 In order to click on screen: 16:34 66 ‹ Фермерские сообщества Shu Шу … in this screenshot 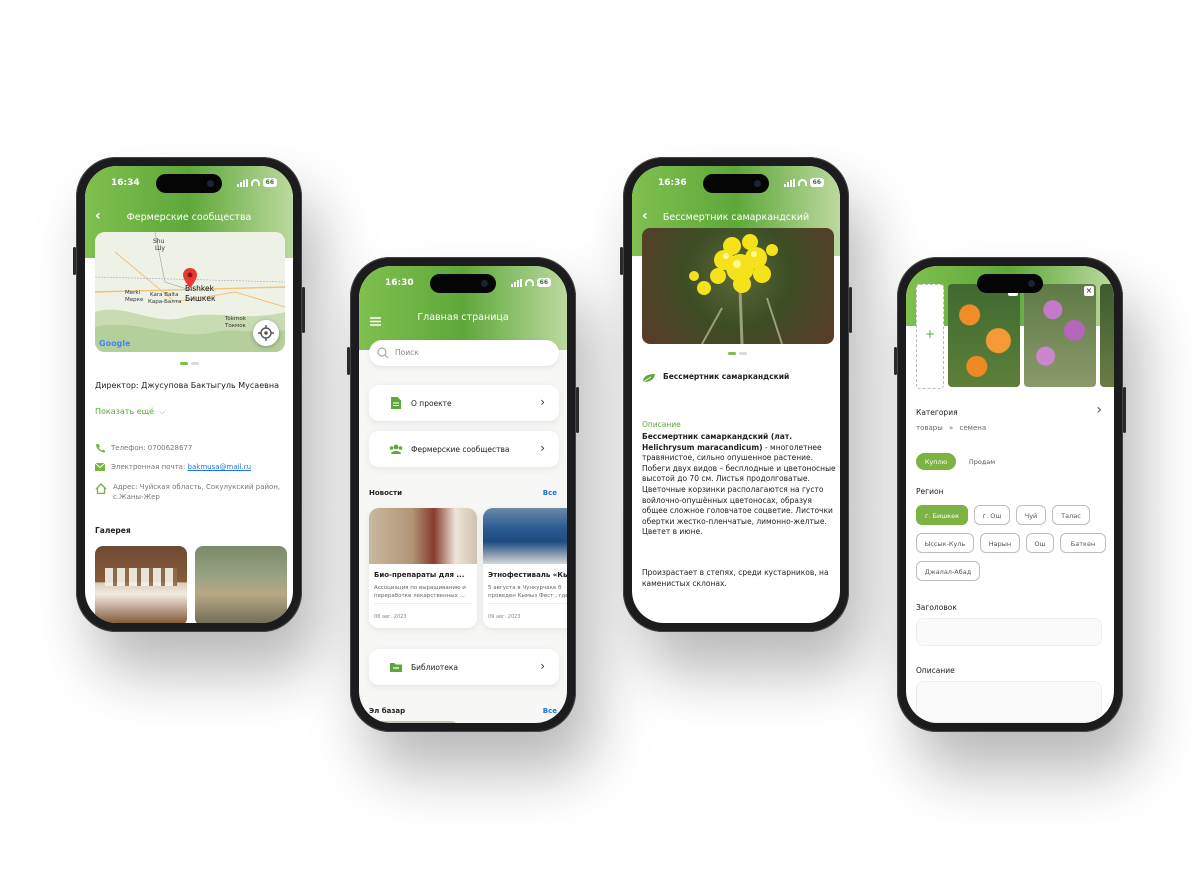, I will do `click(189, 394)`.